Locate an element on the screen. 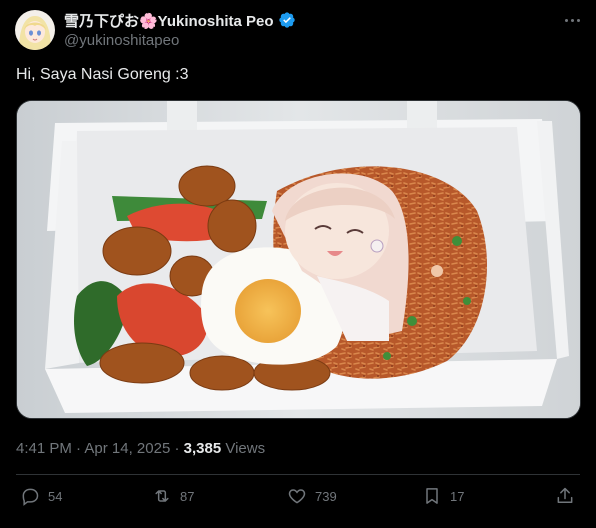  bookmark-icon is located at coordinates (432, 496).